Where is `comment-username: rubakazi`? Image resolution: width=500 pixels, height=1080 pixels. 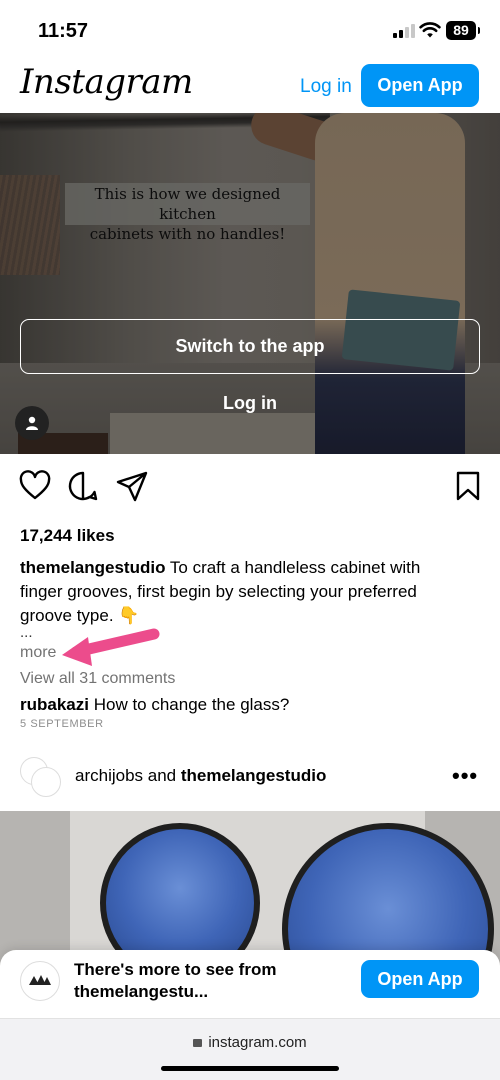 comment-username: rubakazi is located at coordinates (54, 704).